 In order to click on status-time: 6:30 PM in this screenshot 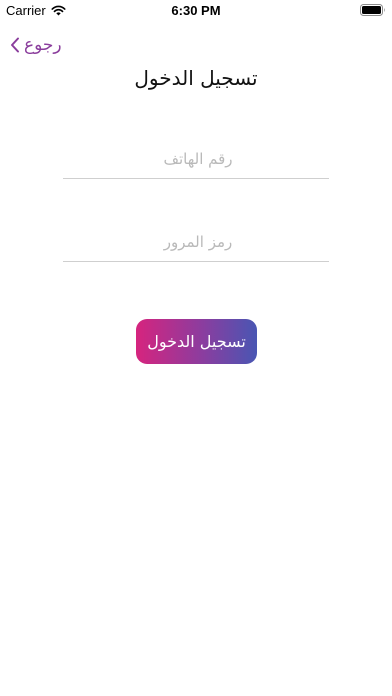, I will do `click(196, 10)`.